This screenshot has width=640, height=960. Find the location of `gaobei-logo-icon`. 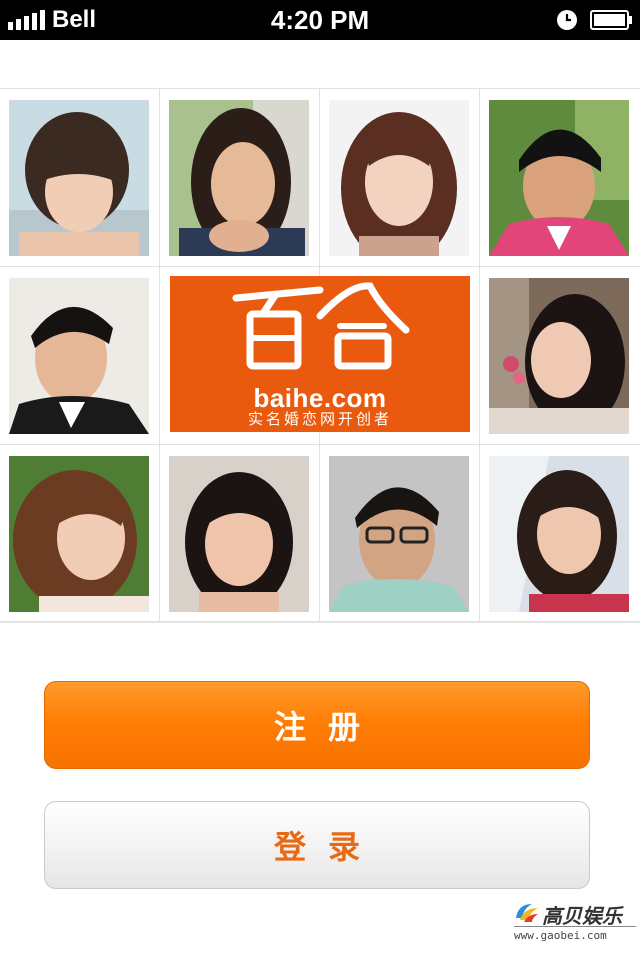

gaobei-logo-icon is located at coordinates (527, 913).